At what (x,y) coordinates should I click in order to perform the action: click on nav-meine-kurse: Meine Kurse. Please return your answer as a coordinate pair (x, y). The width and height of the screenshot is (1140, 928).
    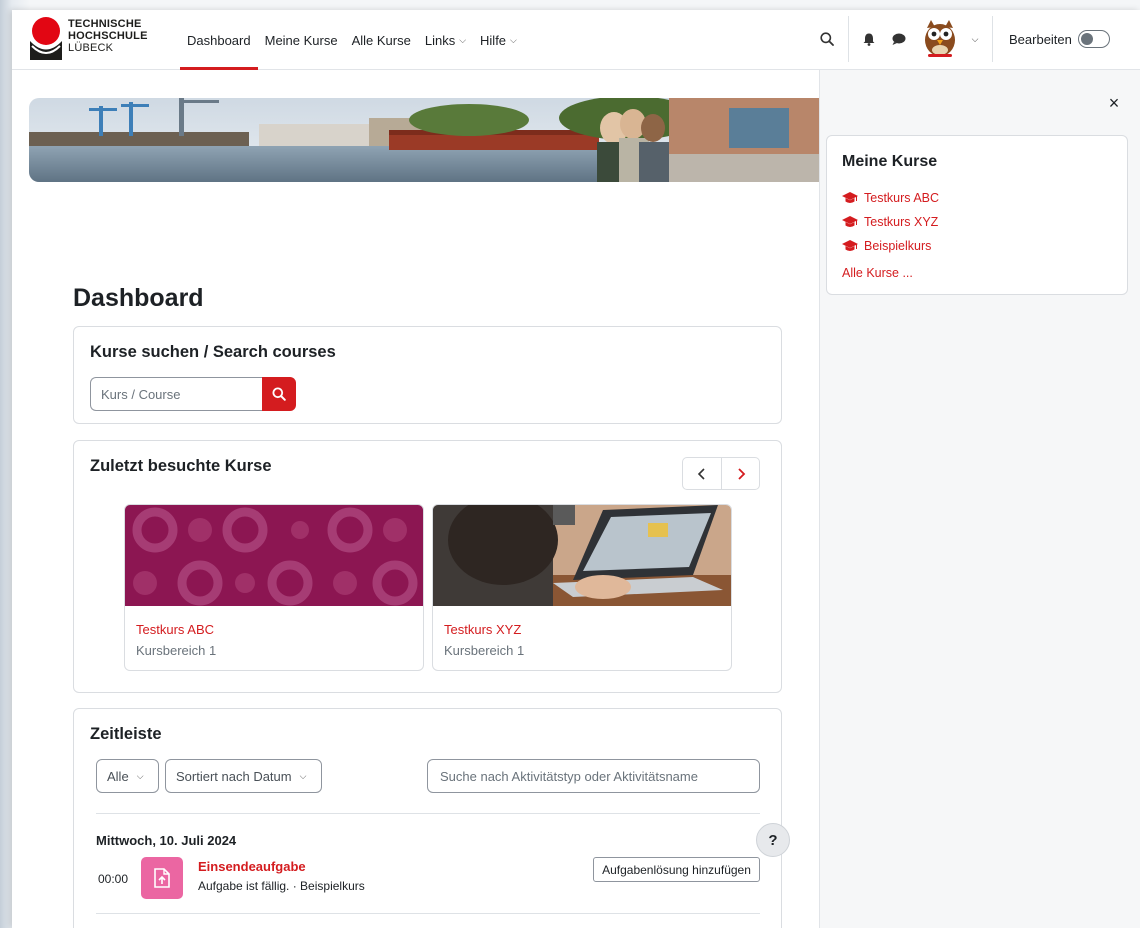
    Looking at the image, I should click on (301, 40).